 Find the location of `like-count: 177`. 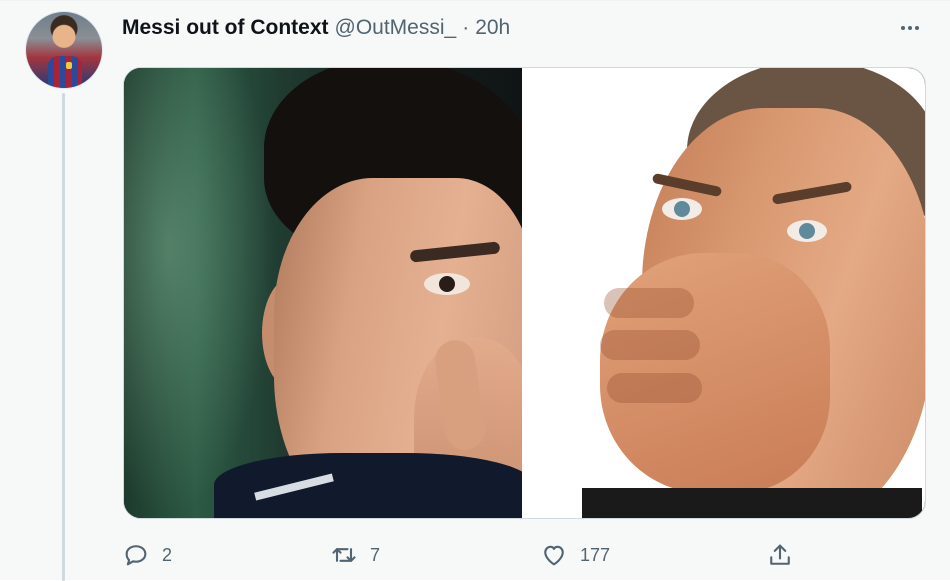

like-count: 177 is located at coordinates (595, 554).